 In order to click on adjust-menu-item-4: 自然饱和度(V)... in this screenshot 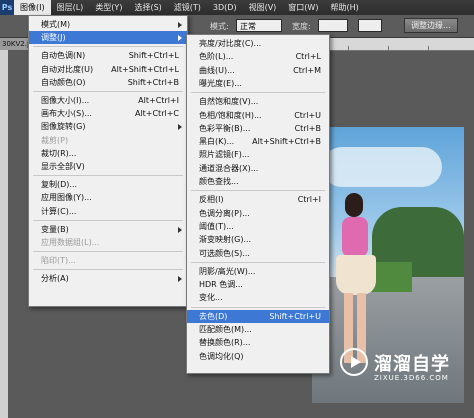, I will do `click(258, 101)`.